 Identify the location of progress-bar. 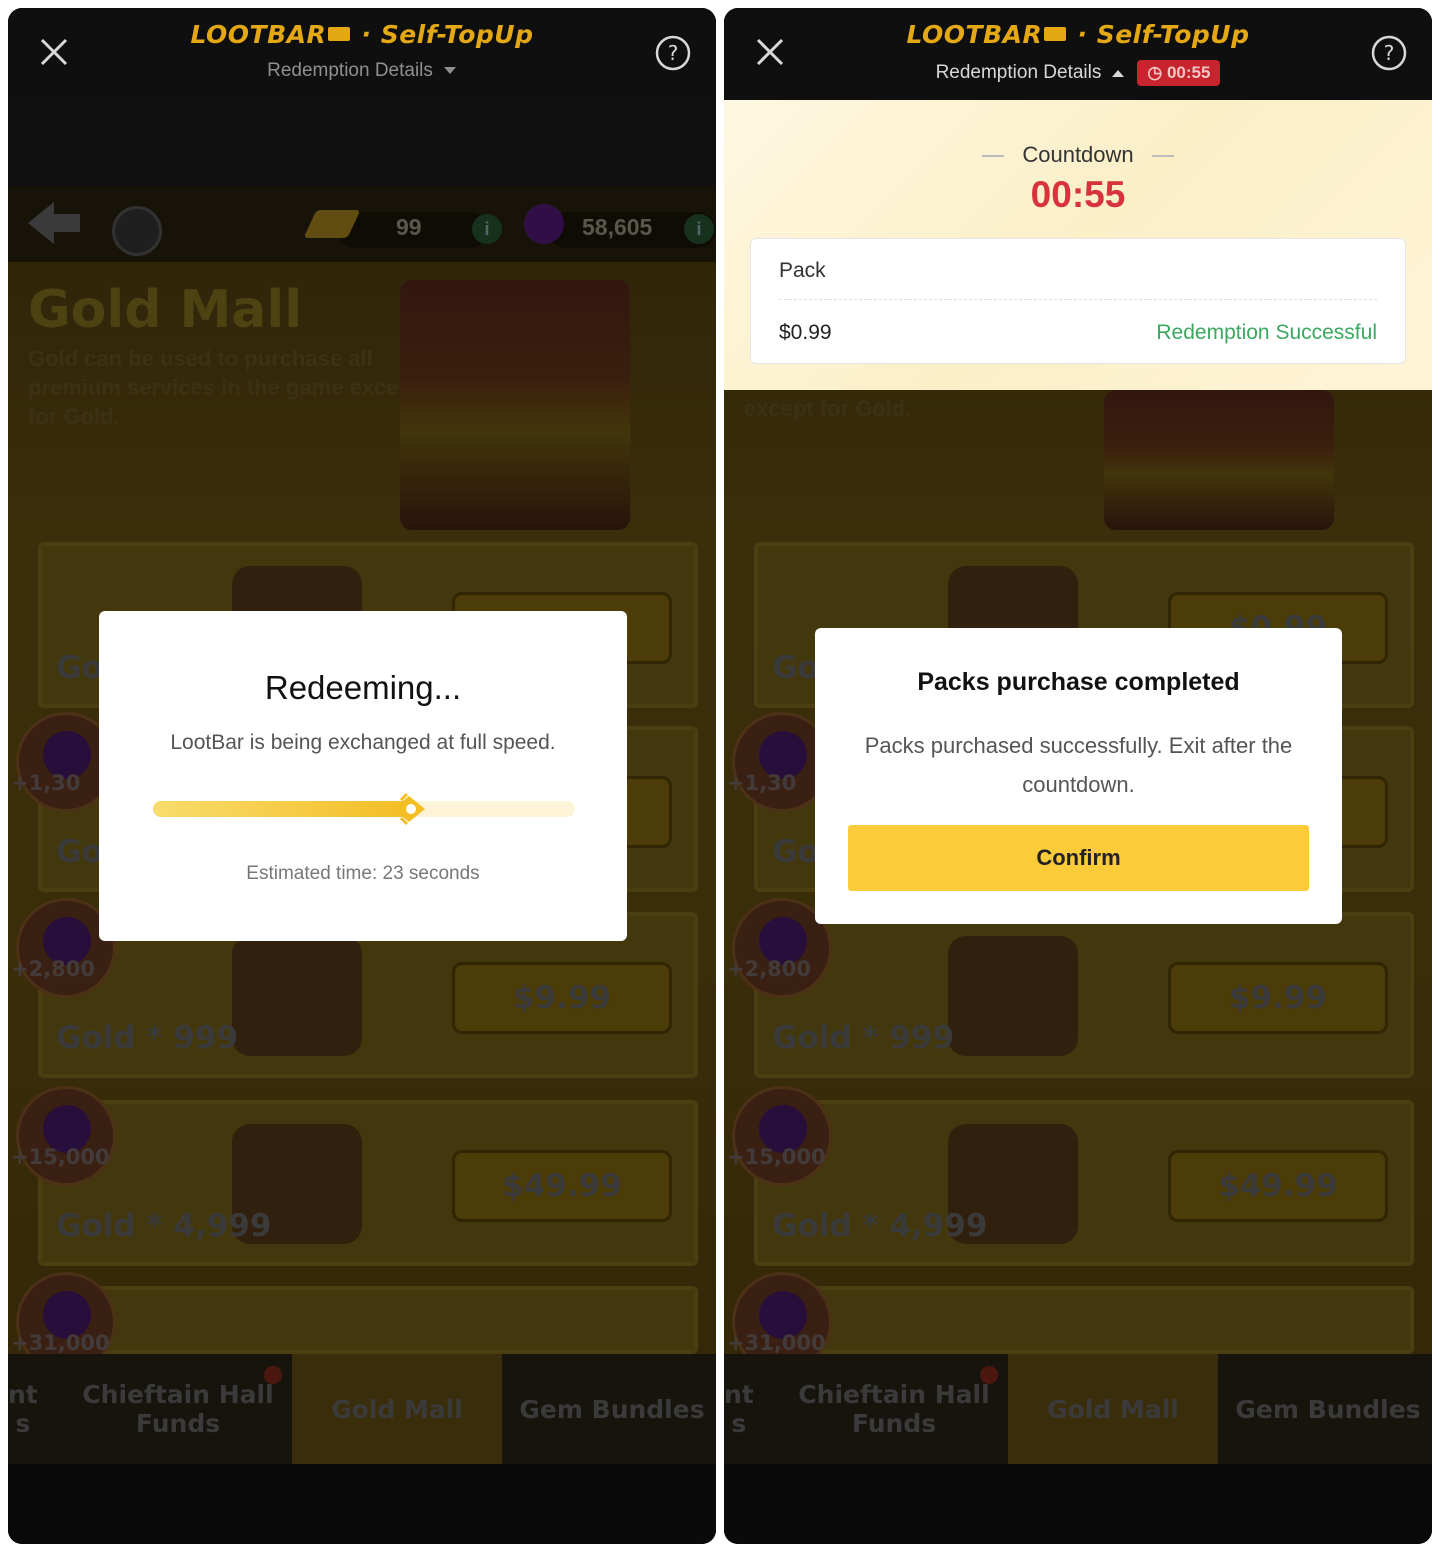
(364, 809).